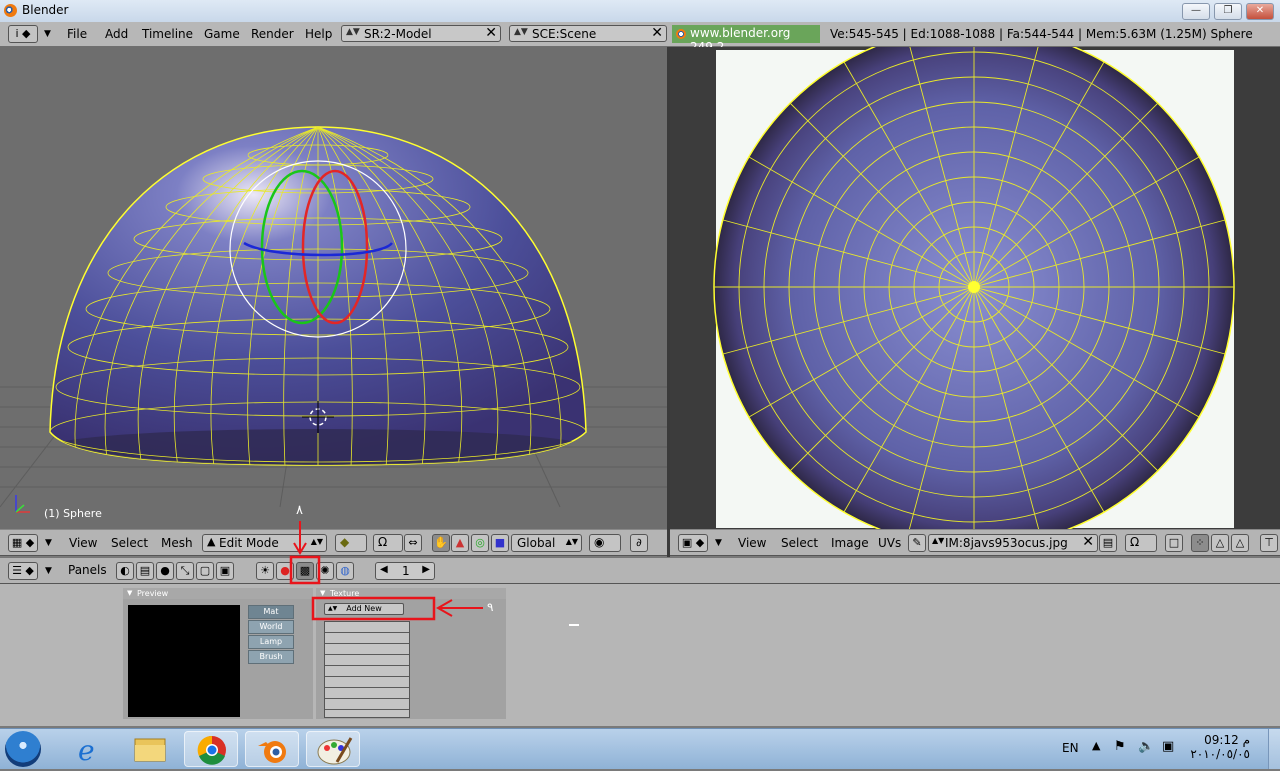  I want to click on logic-context-icon: ◐, so click(125, 571).